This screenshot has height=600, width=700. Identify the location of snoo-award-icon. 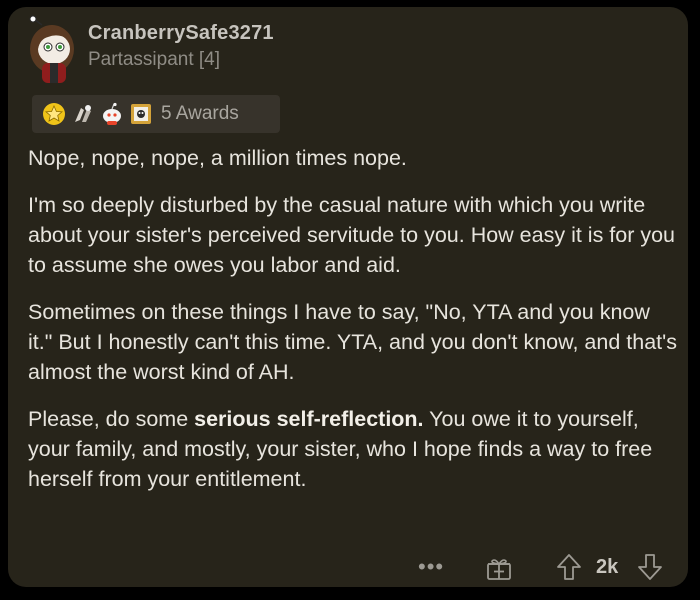
(112, 114).